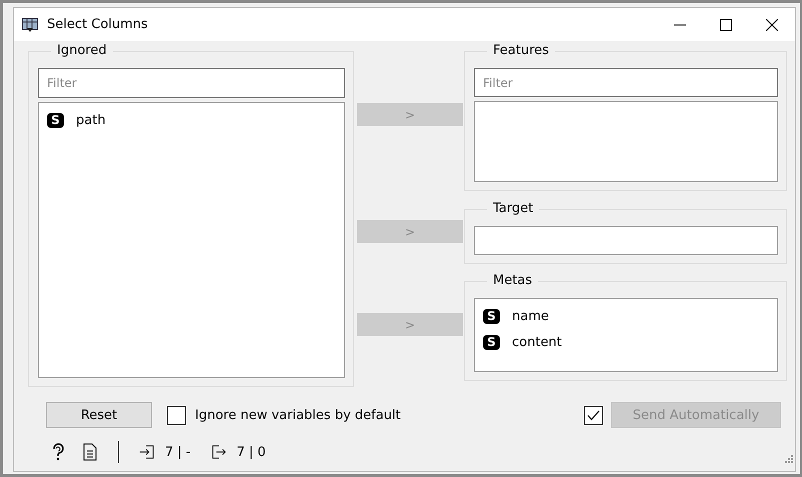  Describe the element at coordinates (626, 240) in the screenshot. I see `target-list` at that location.